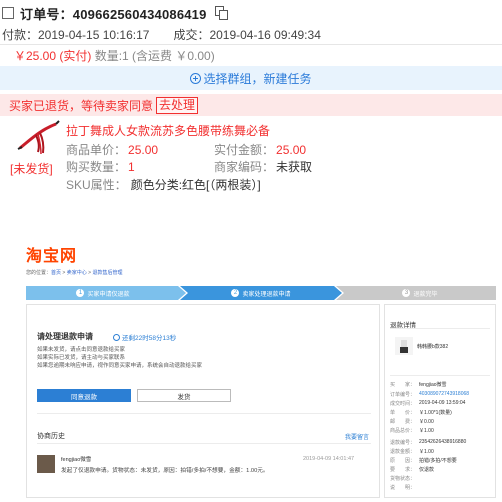 Image resolution: width=502 pixels, height=502 pixels. I want to click on sku-label: SKU属性：, so click(96, 185).